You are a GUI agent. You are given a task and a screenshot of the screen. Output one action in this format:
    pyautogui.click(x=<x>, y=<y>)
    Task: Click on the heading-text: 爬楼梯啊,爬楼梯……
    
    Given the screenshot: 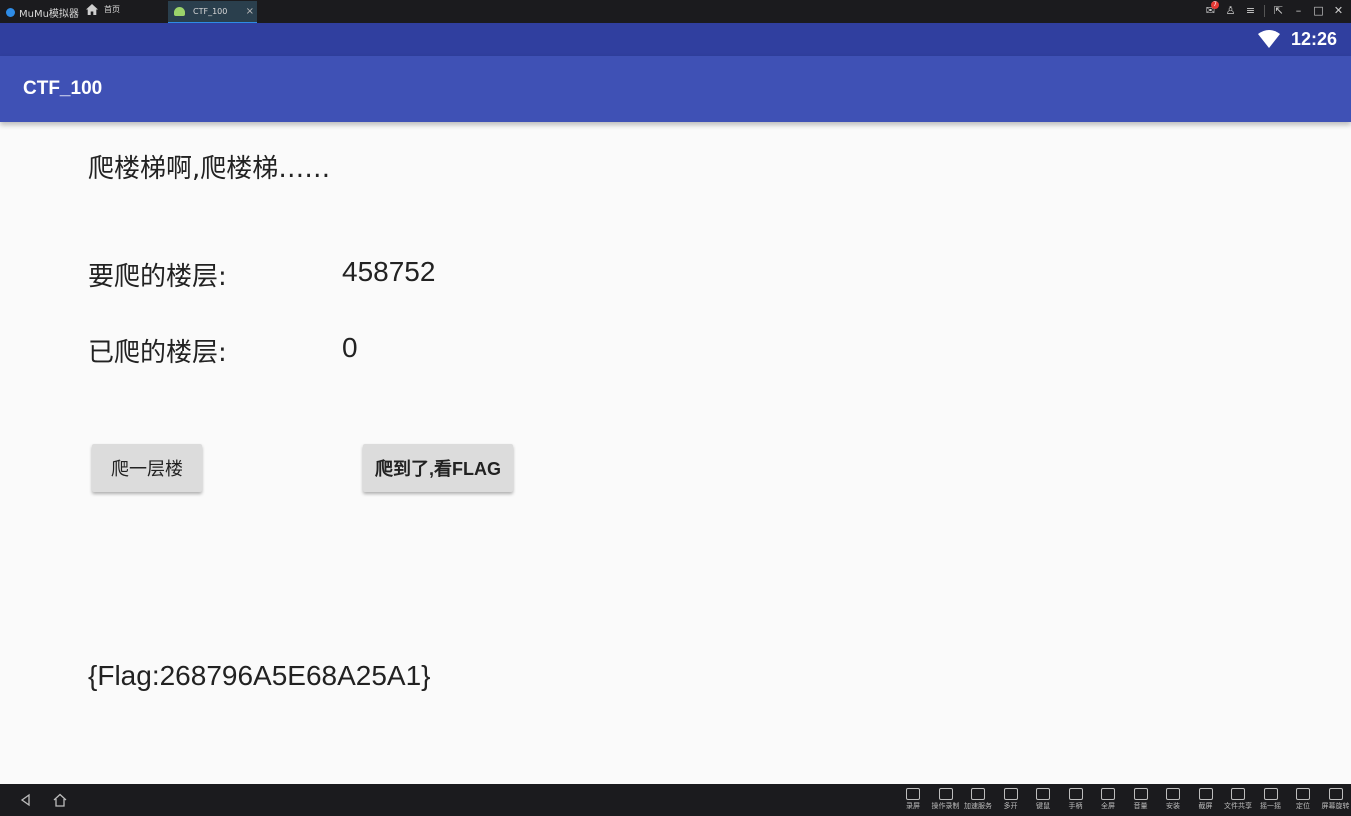 What is the action you would take?
    pyautogui.click(x=209, y=169)
    